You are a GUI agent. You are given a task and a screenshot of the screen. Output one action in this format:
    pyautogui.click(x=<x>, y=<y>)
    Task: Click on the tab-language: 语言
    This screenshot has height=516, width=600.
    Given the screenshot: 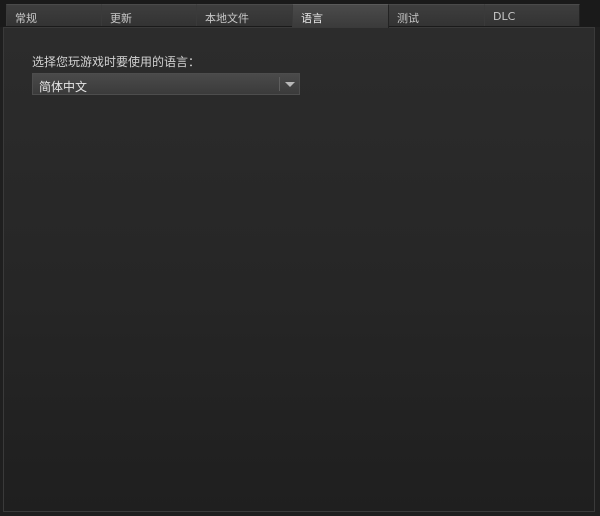 What is the action you would take?
    pyautogui.click(x=340, y=16)
    